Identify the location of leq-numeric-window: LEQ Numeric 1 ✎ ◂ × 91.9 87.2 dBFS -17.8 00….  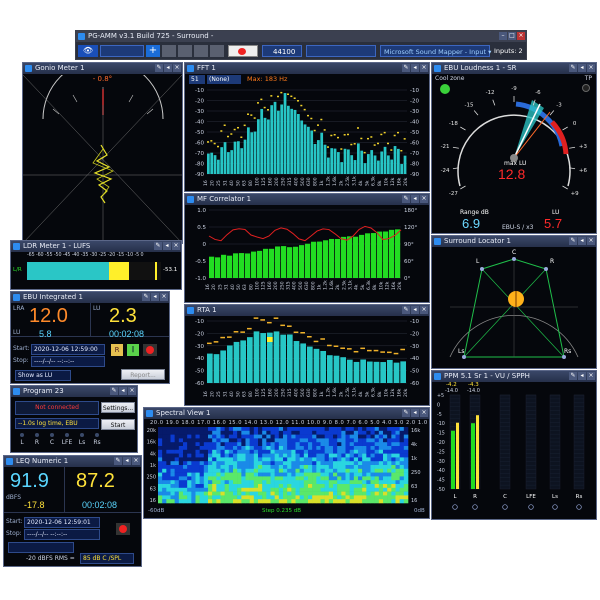
(72, 511).